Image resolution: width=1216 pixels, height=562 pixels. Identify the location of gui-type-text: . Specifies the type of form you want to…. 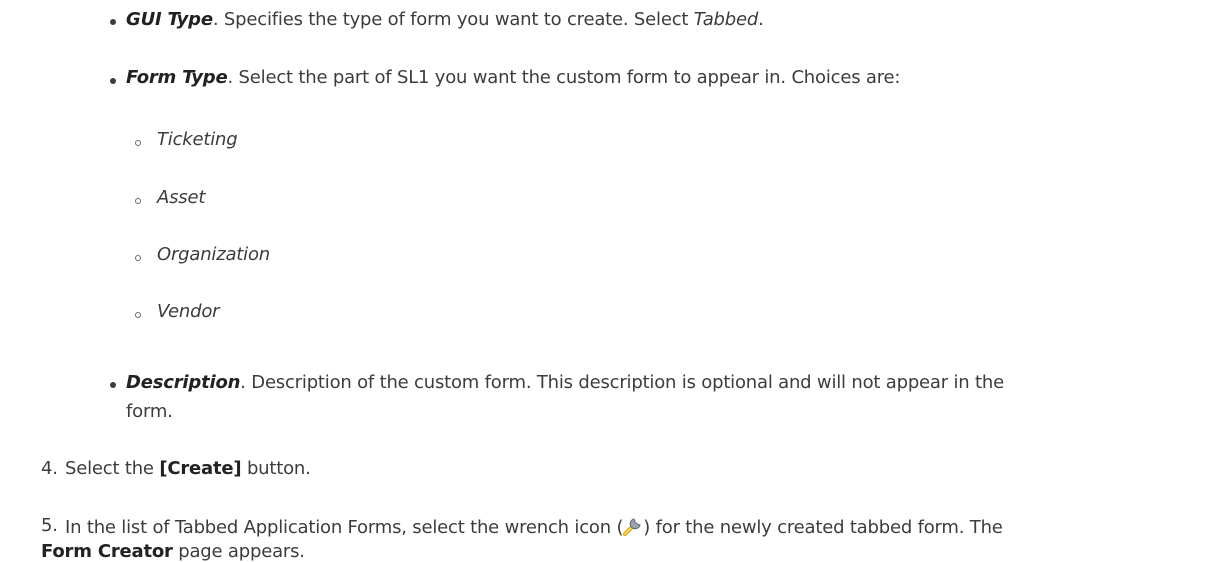
(453, 19).